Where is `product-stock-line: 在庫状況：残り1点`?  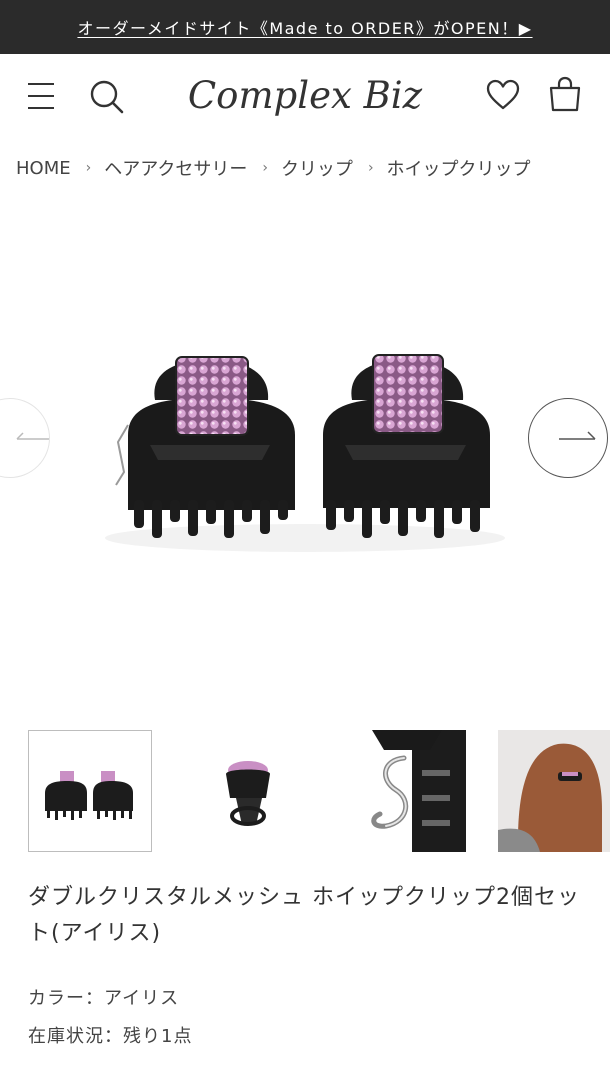
product-stock-line: 在庫状況：残り1点 is located at coordinates (110, 1035).